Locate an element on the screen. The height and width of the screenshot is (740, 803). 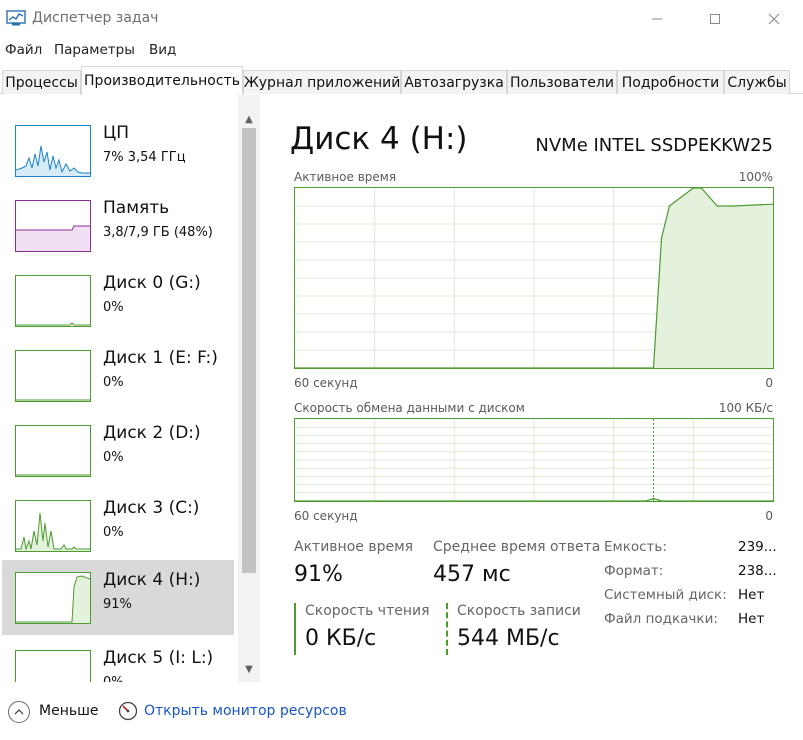
write-speed-label: Скорость записи is located at coordinates (519, 611).